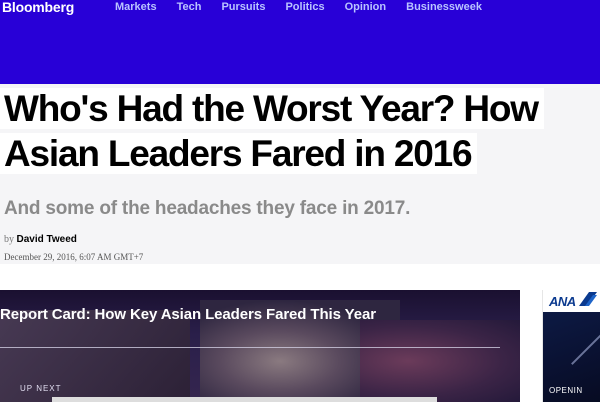  What do you see at coordinates (47, 239) in the screenshot?
I see `author-link: David Tweed` at bounding box center [47, 239].